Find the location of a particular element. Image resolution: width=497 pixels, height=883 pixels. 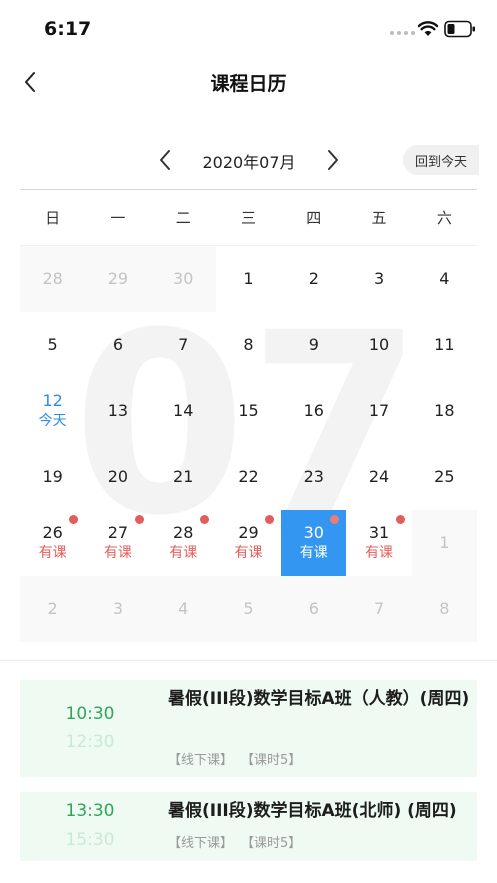

course-title: 暑假(III段)数学目标A班（人教）(周四) is located at coordinates (319, 699).